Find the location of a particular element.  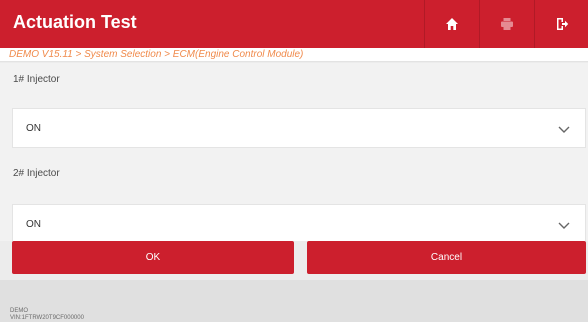

footer-mode-label: DEMO is located at coordinates (19, 311).